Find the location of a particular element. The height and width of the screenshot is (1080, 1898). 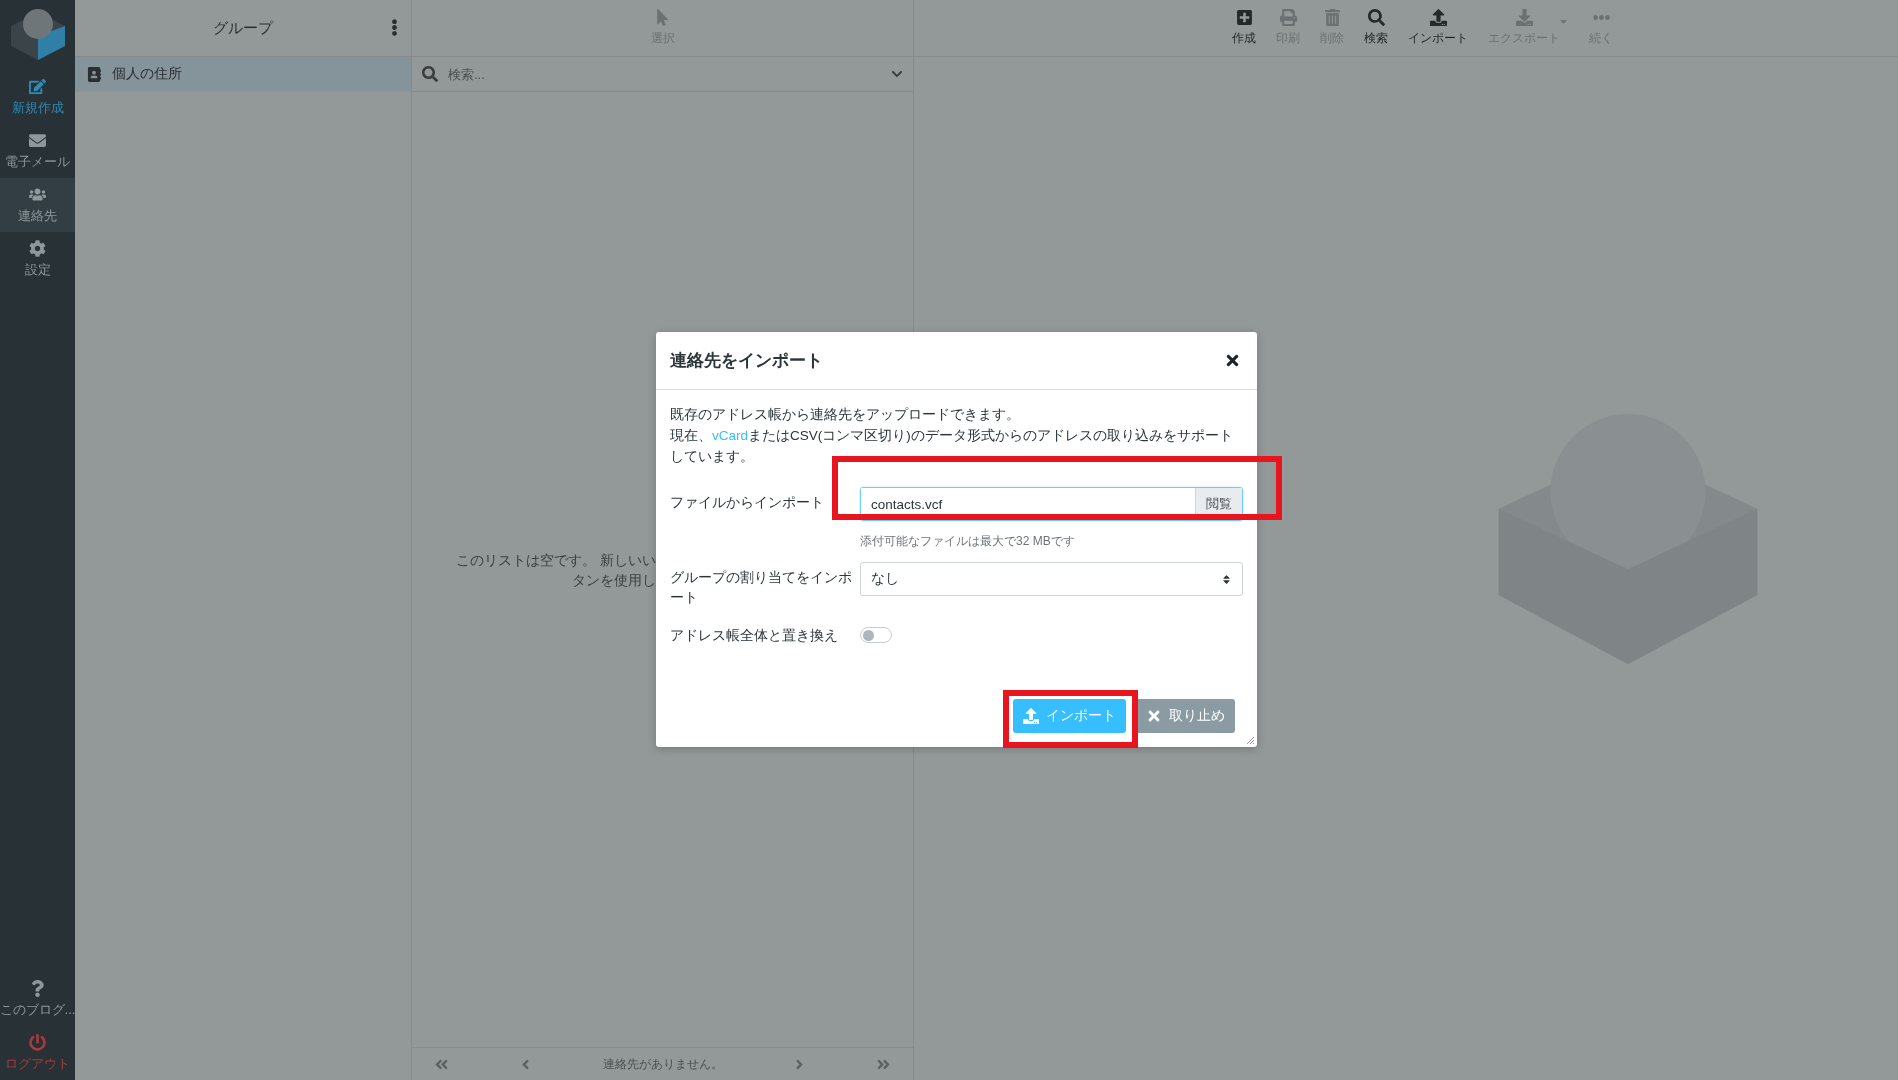

gear-icon is located at coordinates (37, 248).